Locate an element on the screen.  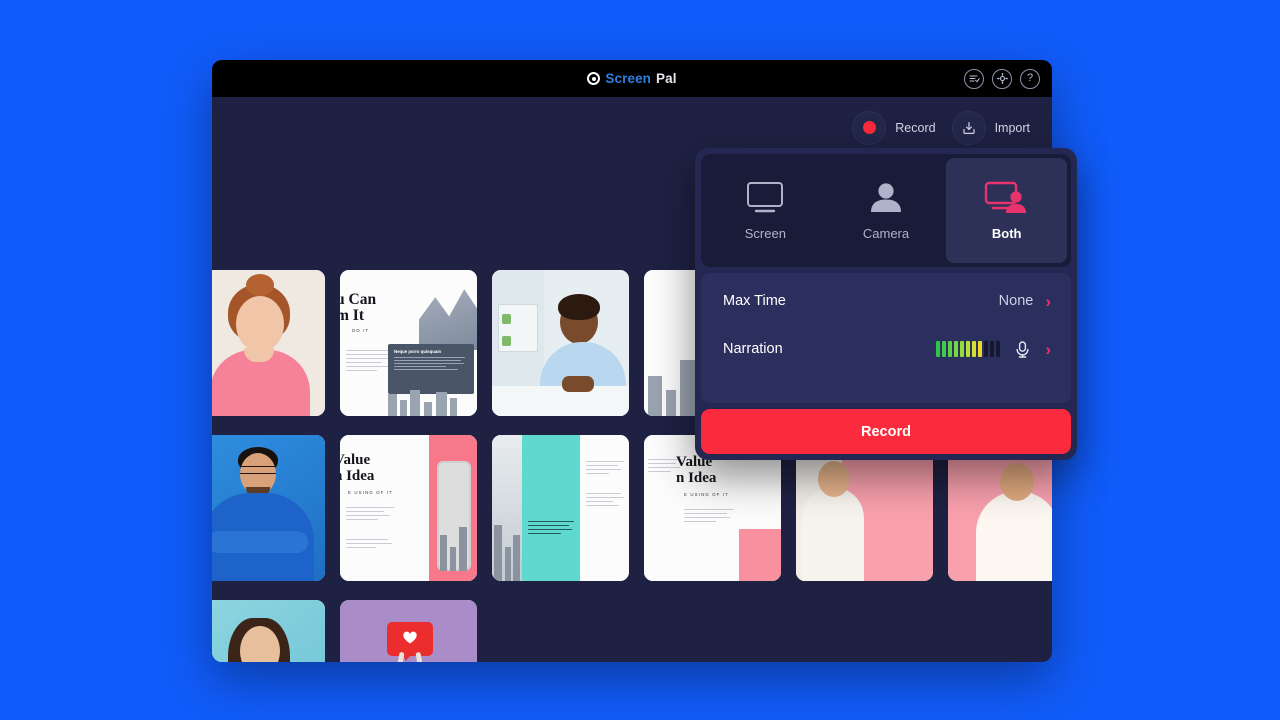
monitor-icon is located at coordinates (765, 197).